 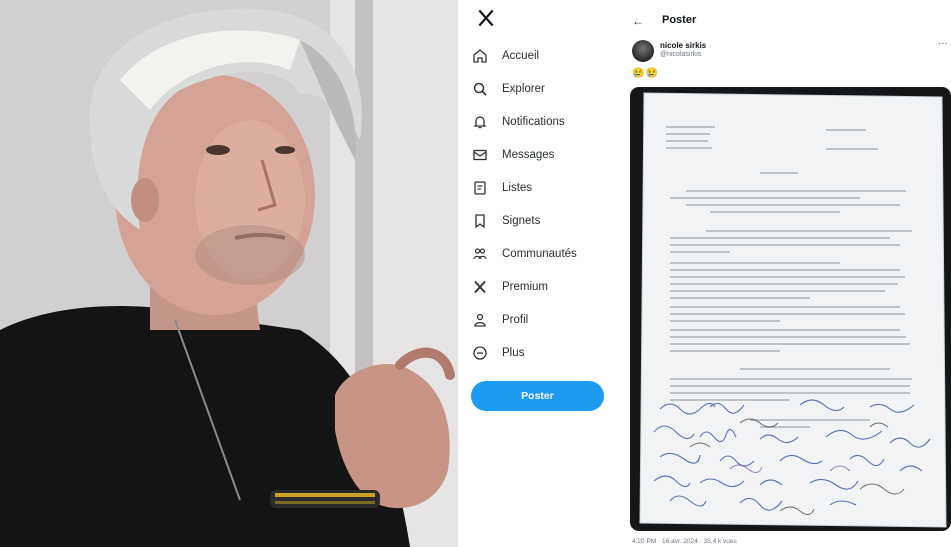 I want to click on more-circle-icon, so click(x=480, y=353).